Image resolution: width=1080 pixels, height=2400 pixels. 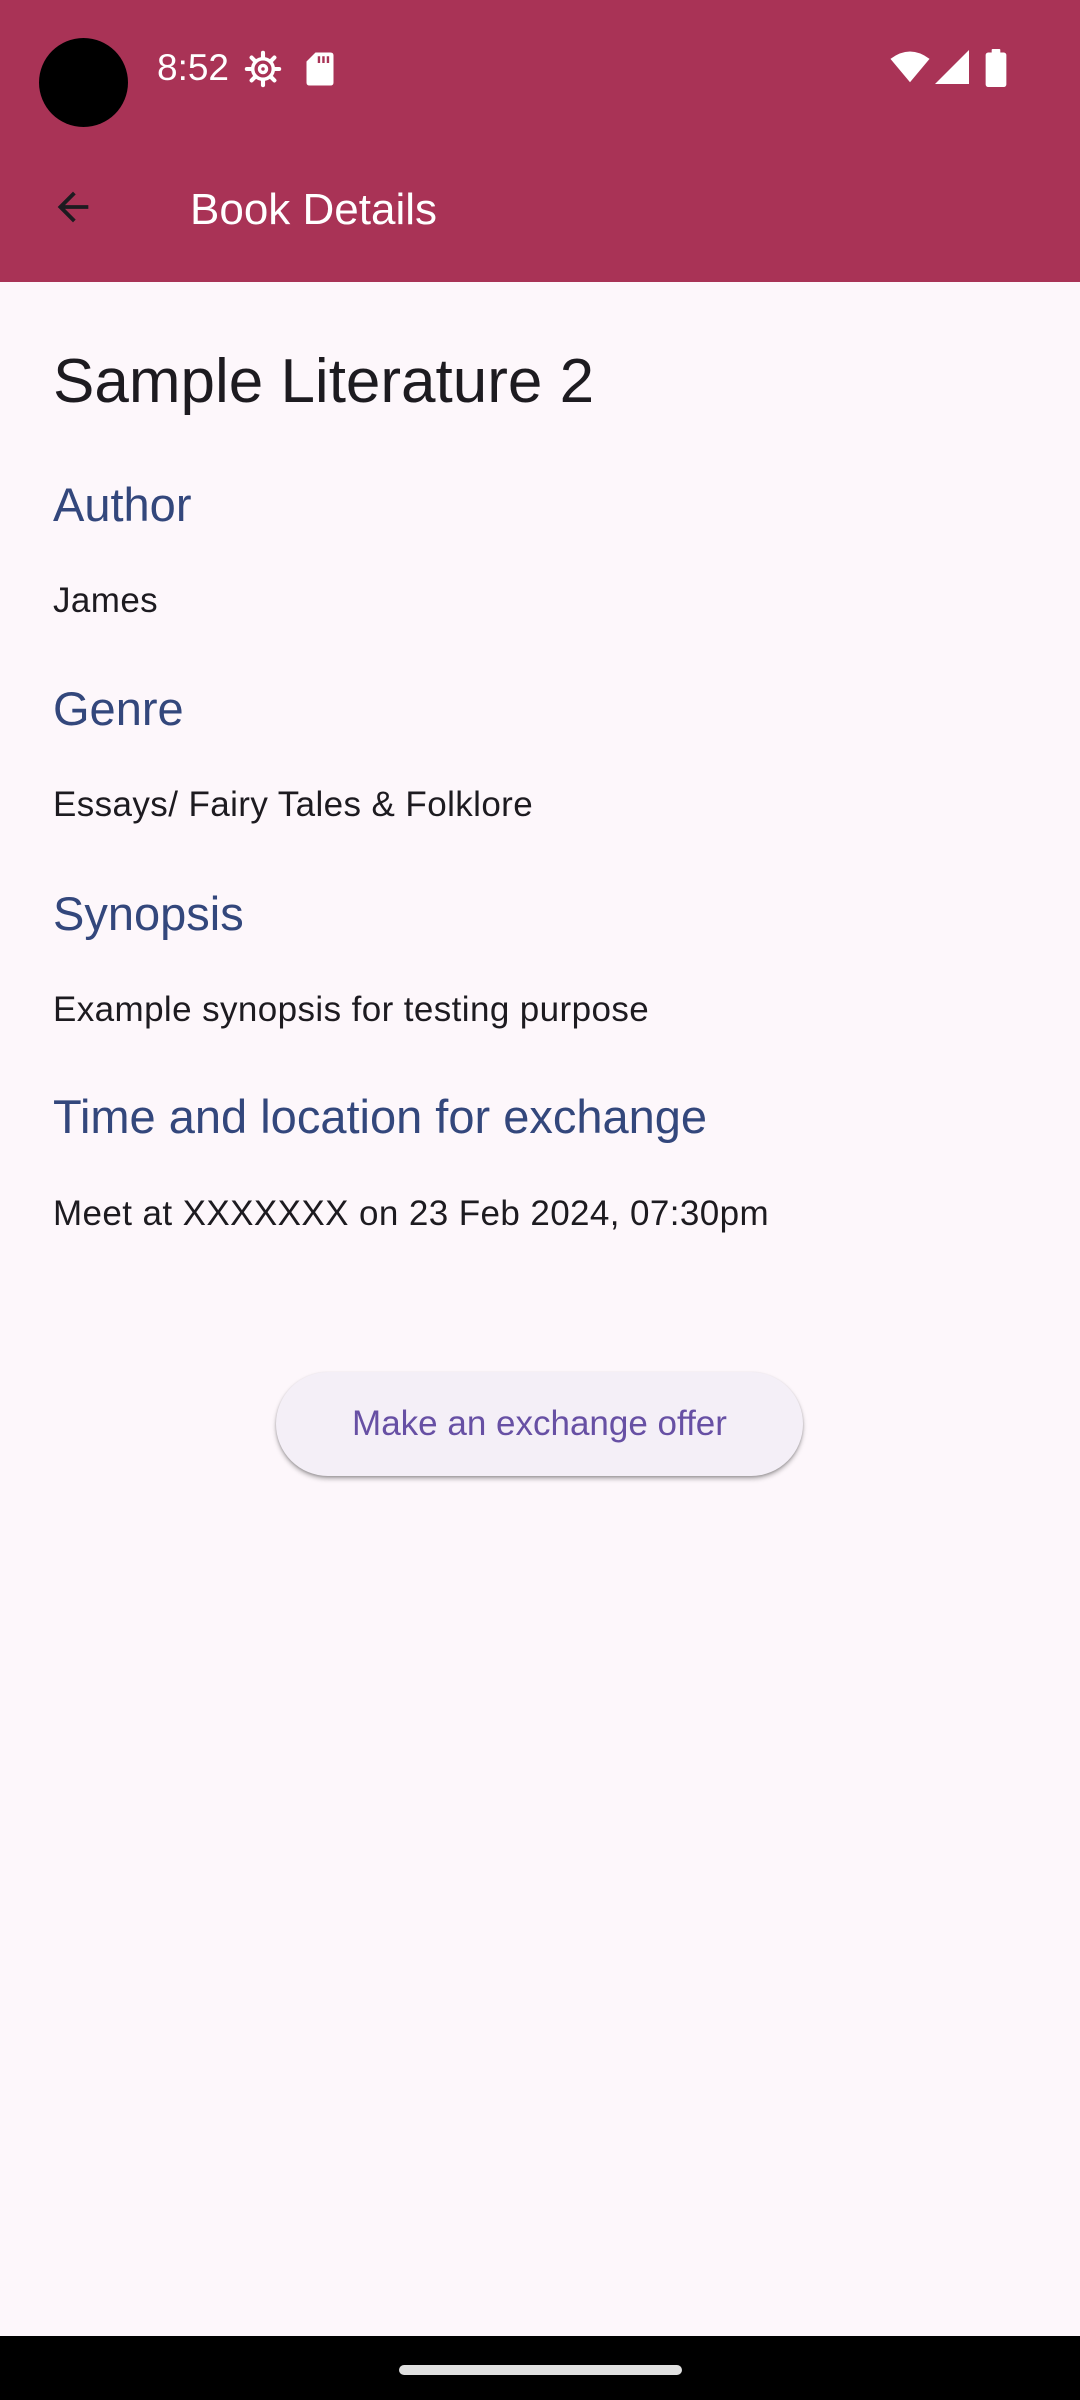 What do you see at coordinates (324, 381) in the screenshot?
I see `book-title: Sample Literature 2` at bounding box center [324, 381].